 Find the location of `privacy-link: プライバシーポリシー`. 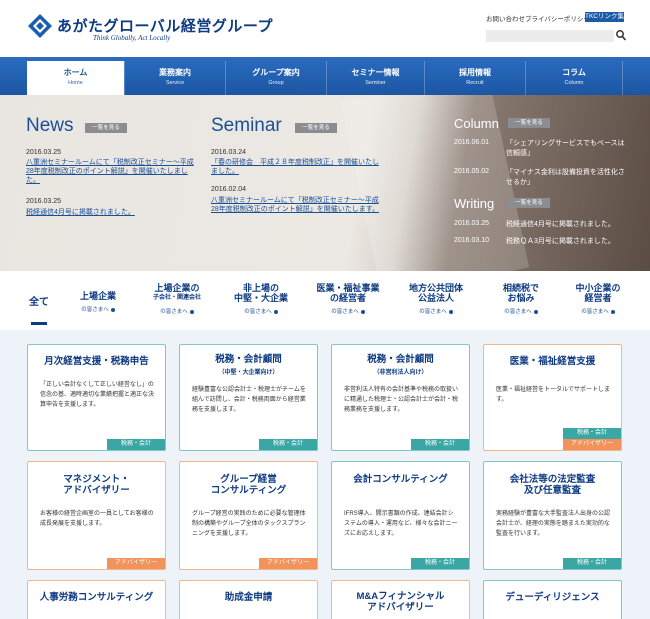

privacy-link: プライバシーポリシー is located at coordinates (557, 18).